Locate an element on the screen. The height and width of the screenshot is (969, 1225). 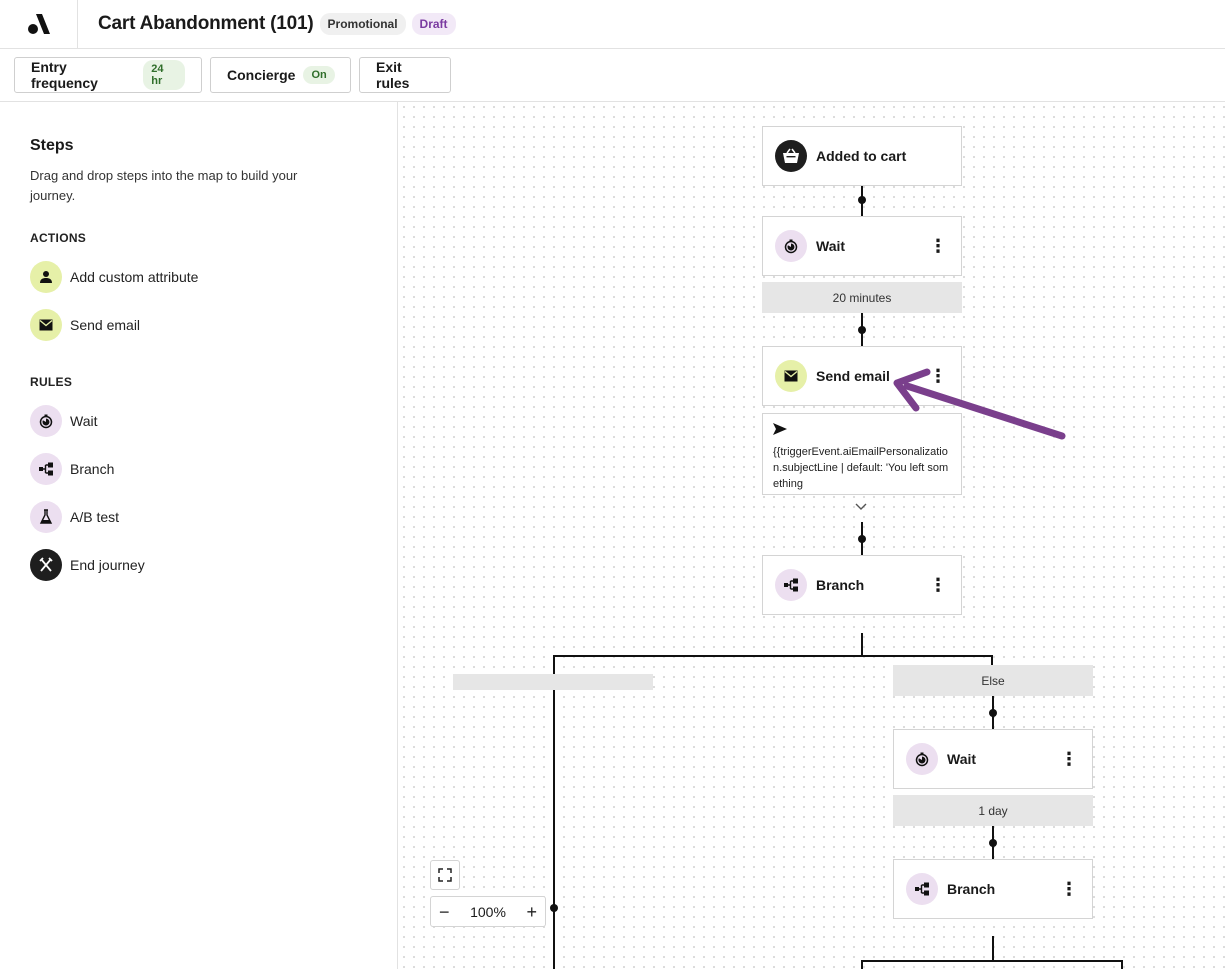
app-logo-icon is located at coordinates (38, 24).